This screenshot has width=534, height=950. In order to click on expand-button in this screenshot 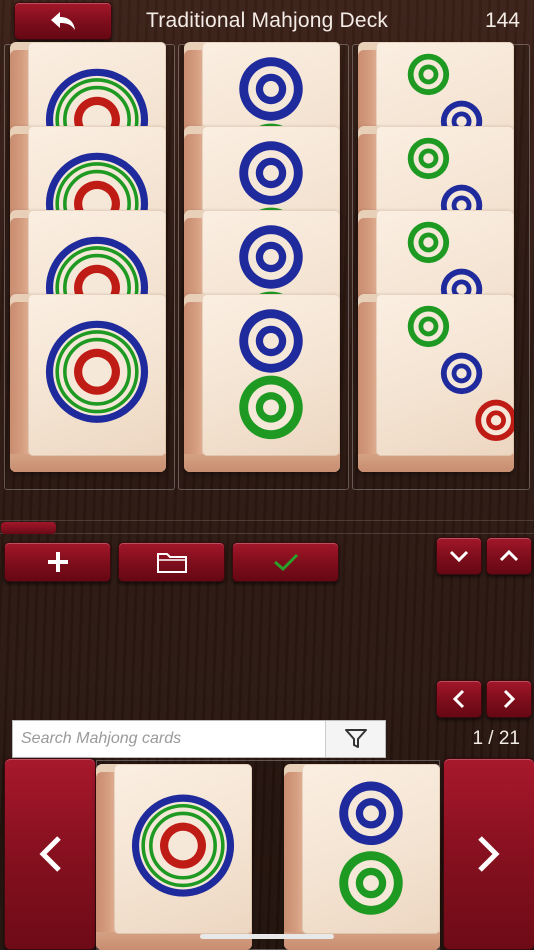, I will do `click(509, 556)`.